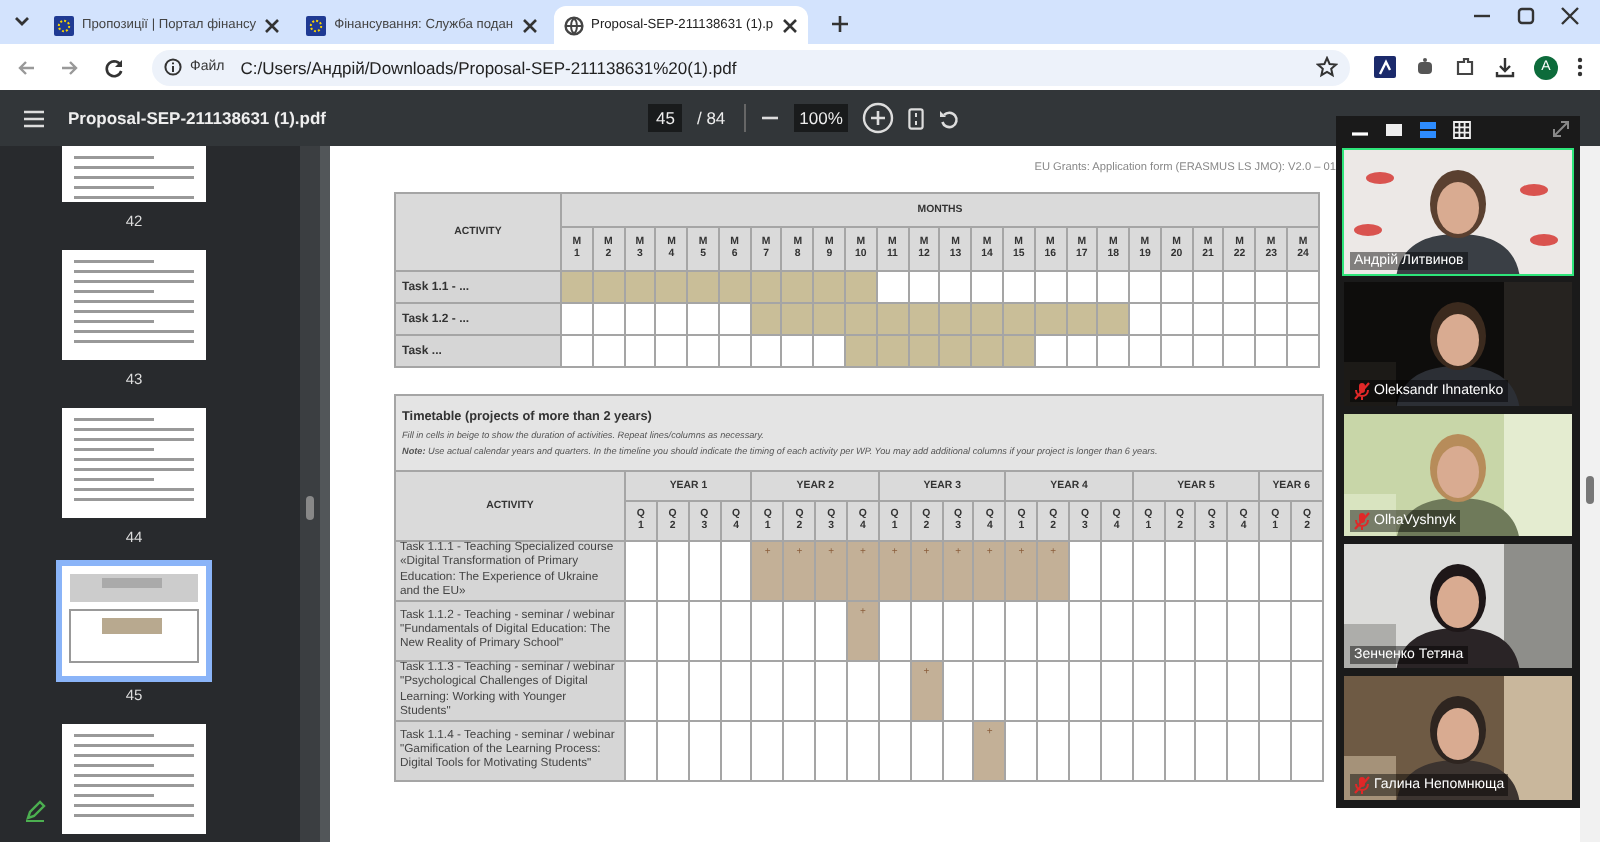 The width and height of the screenshot is (1600, 842). What do you see at coordinates (1385, 67) in the screenshot?
I see `extension-icon` at bounding box center [1385, 67].